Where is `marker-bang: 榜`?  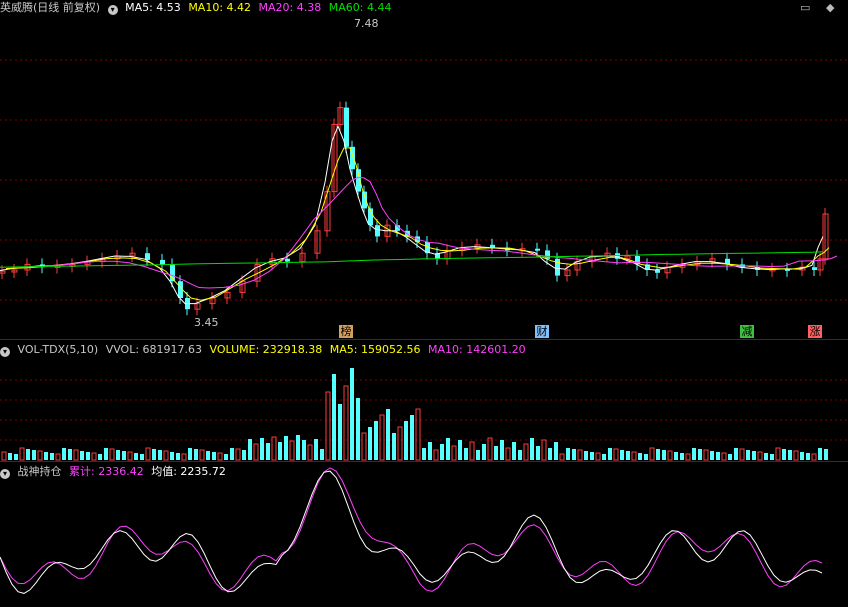
marker-bang: 榜 is located at coordinates (346, 331).